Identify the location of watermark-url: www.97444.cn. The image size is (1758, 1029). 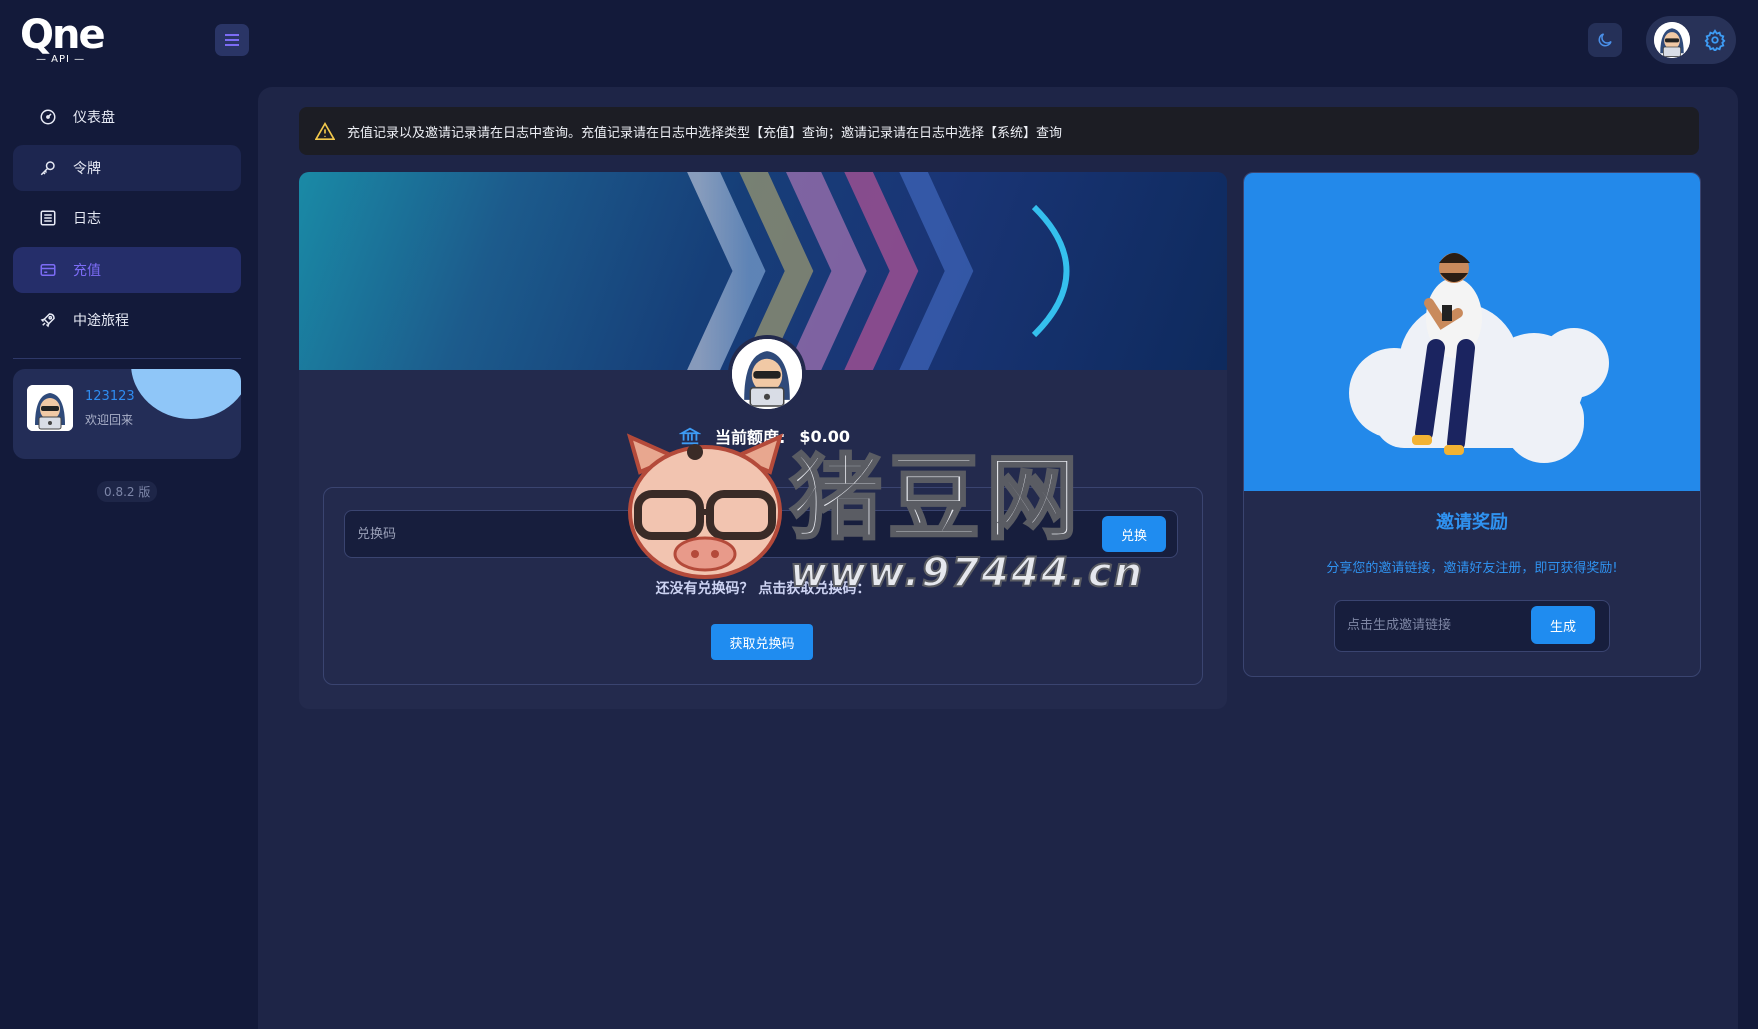
(967, 573).